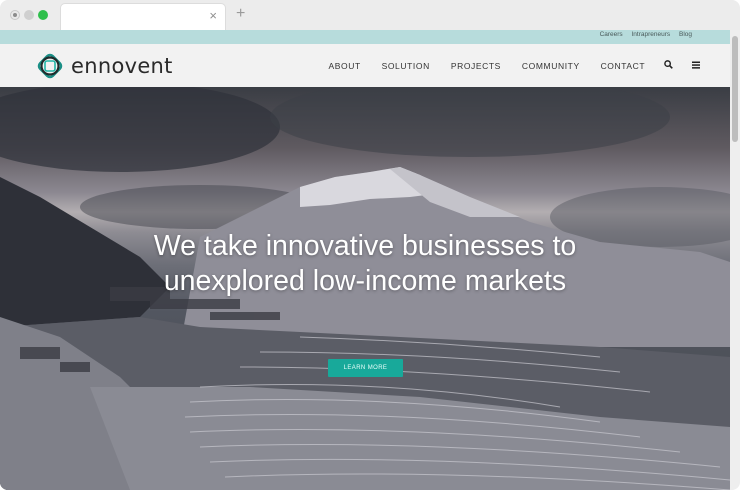 The width and height of the screenshot is (740, 490). I want to click on blog-link: Blog, so click(685, 34).